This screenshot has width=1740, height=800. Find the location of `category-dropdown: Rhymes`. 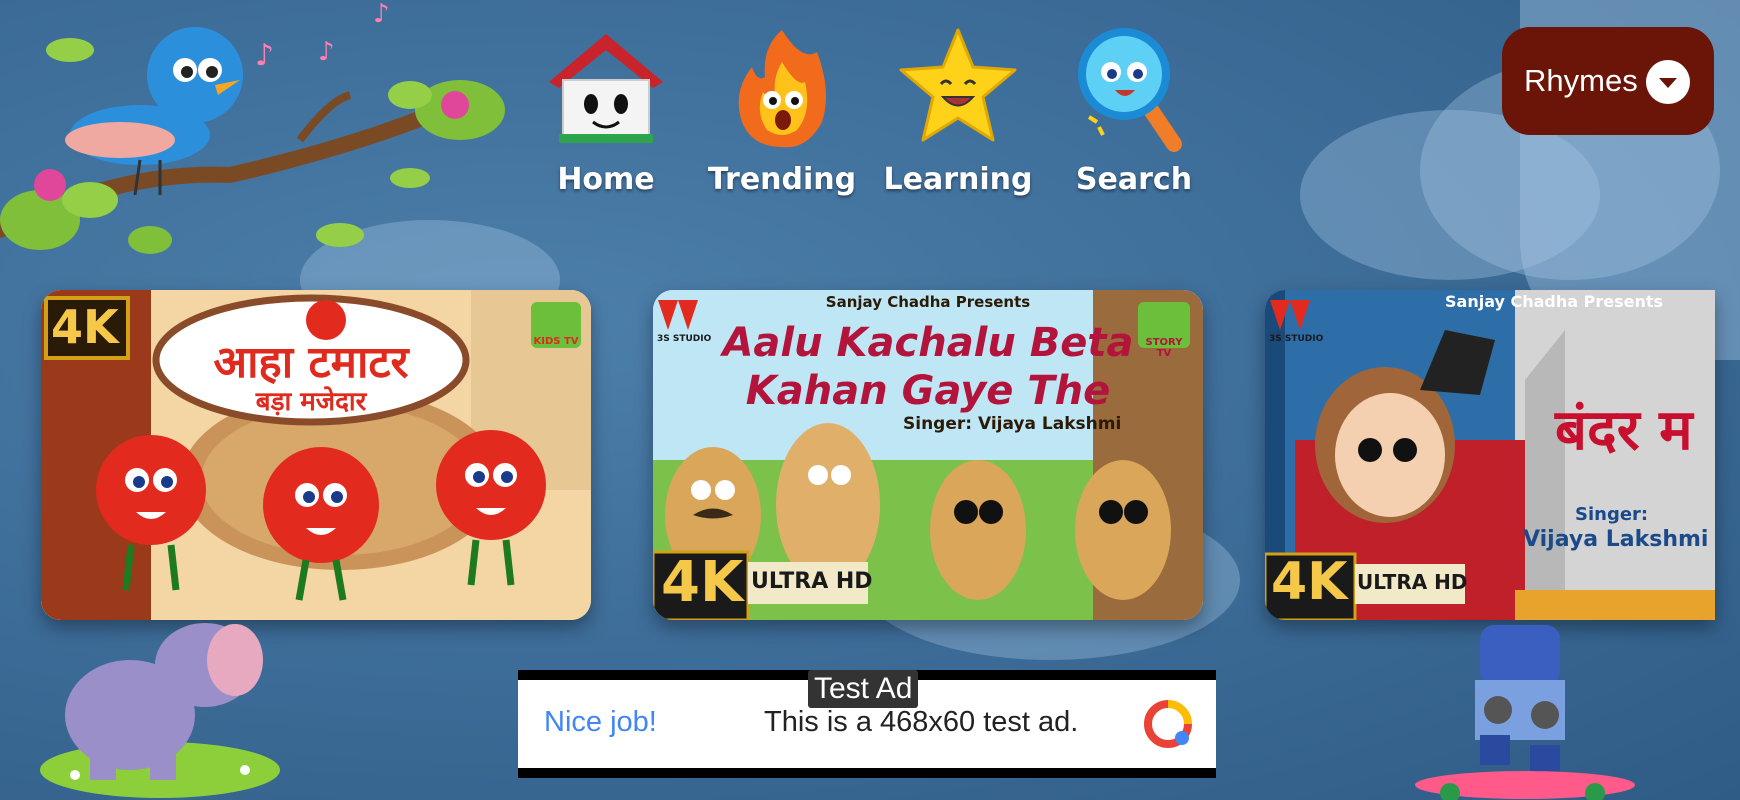

category-dropdown: Rhymes is located at coordinates (1608, 81).